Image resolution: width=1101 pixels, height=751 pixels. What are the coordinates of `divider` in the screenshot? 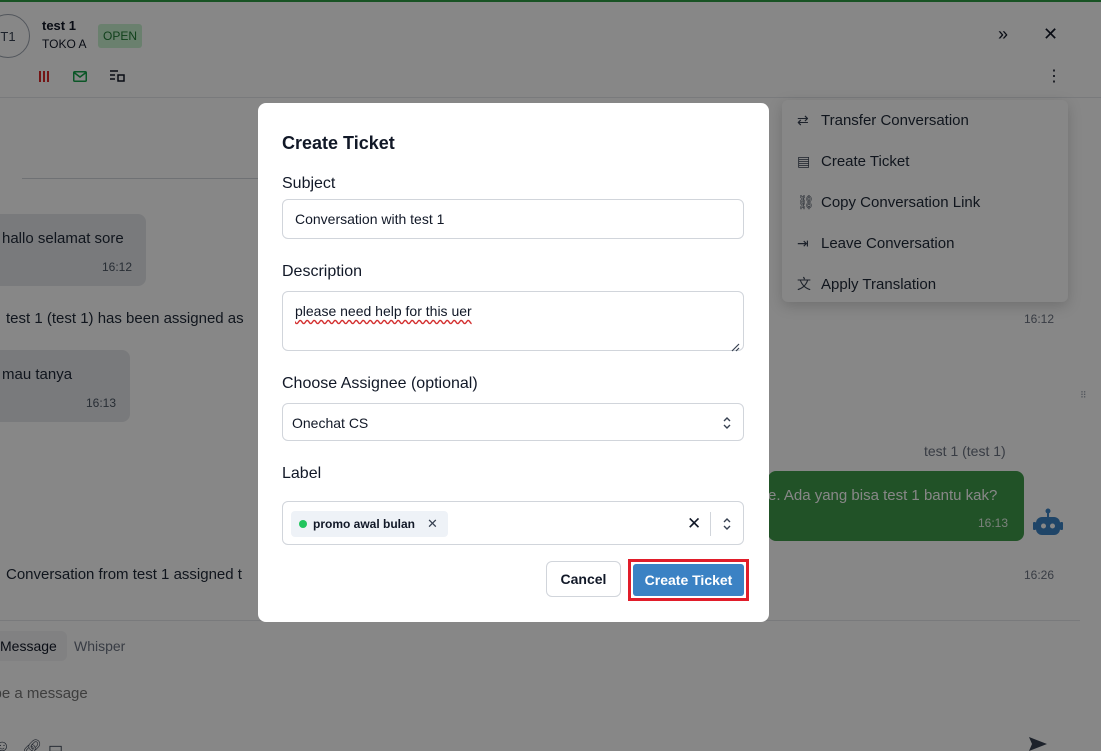 It's located at (710, 524).